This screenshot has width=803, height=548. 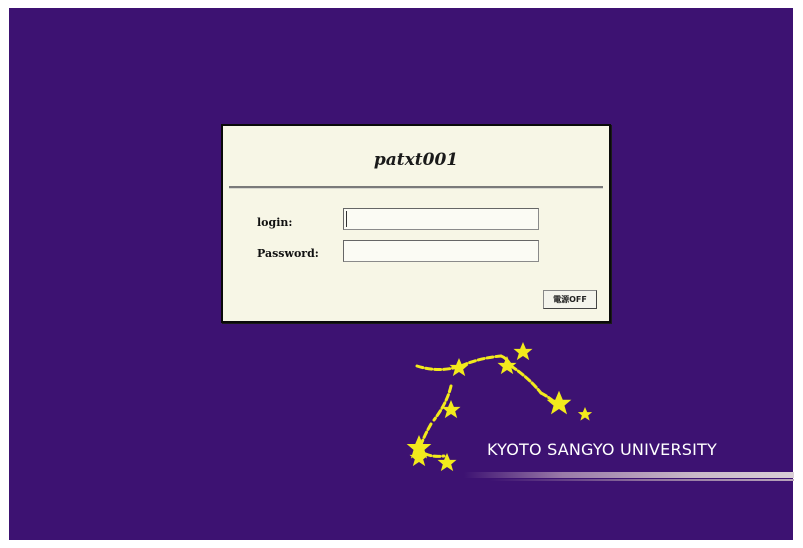 What do you see at coordinates (275, 222) in the screenshot?
I see `login-label: login:` at bounding box center [275, 222].